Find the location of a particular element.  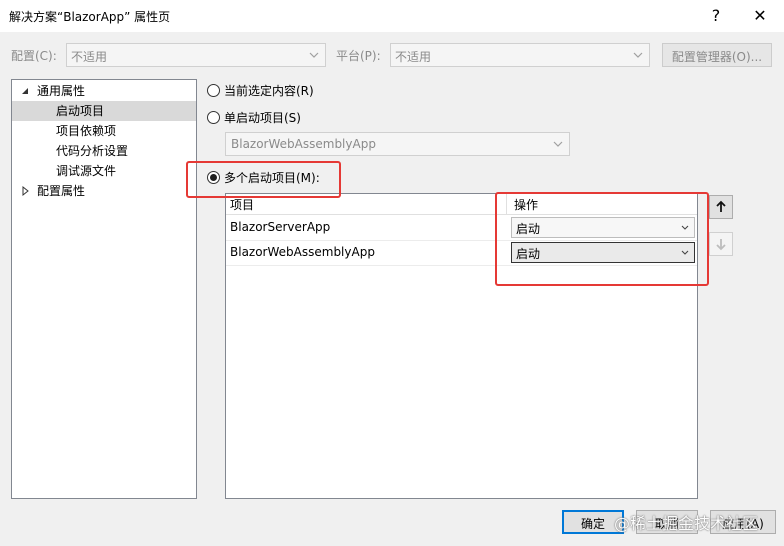

column-header-project: 项目 is located at coordinates (242, 204).